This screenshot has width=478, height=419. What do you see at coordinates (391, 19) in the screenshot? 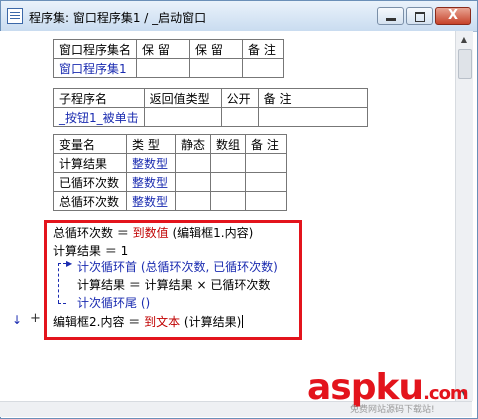
I see `minimize-icon` at bounding box center [391, 19].